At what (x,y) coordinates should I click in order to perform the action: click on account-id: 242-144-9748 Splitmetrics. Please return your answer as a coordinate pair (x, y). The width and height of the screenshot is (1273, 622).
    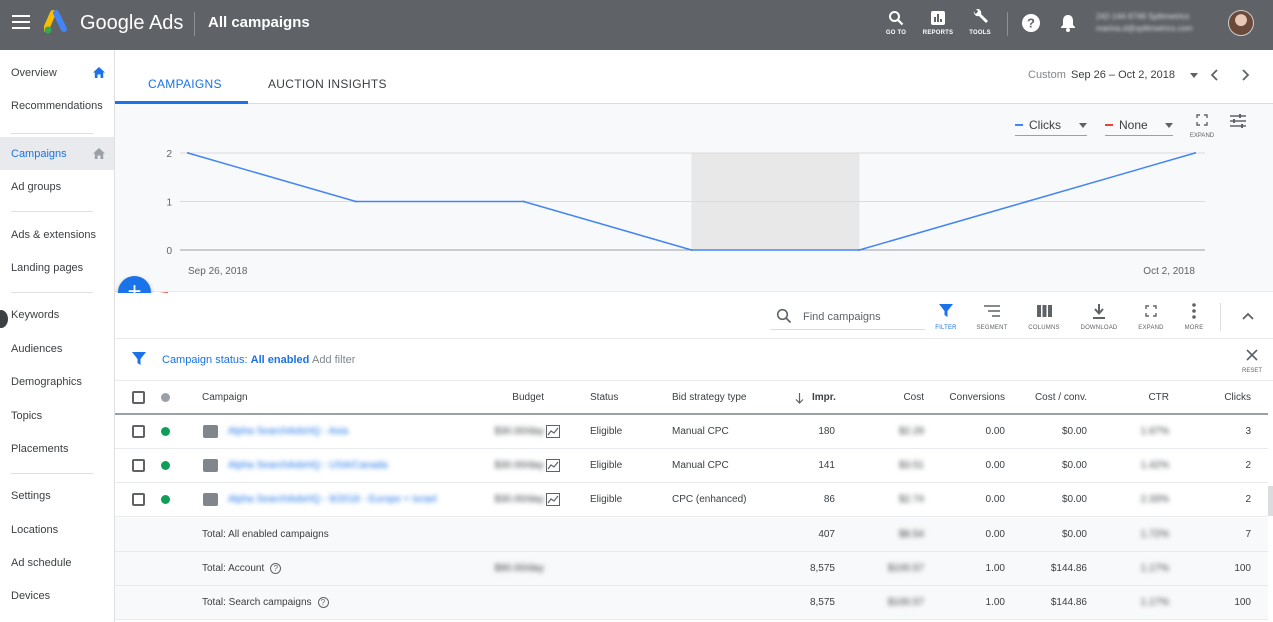
    Looking at the image, I should click on (1143, 16).